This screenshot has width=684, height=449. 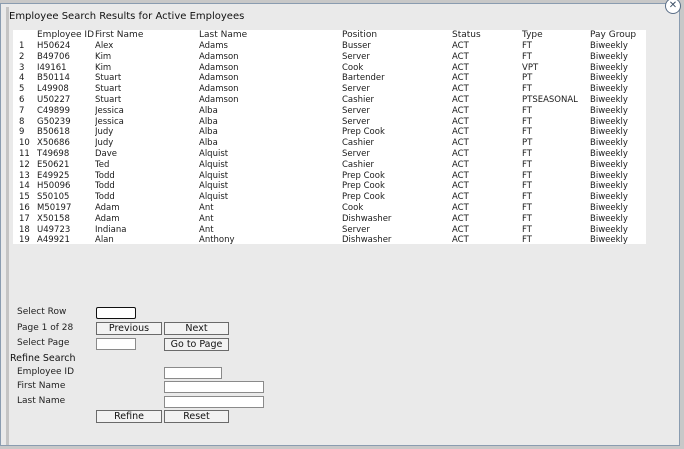 What do you see at coordinates (41, 386) in the screenshot?
I see `first-name-label: First Name` at bounding box center [41, 386].